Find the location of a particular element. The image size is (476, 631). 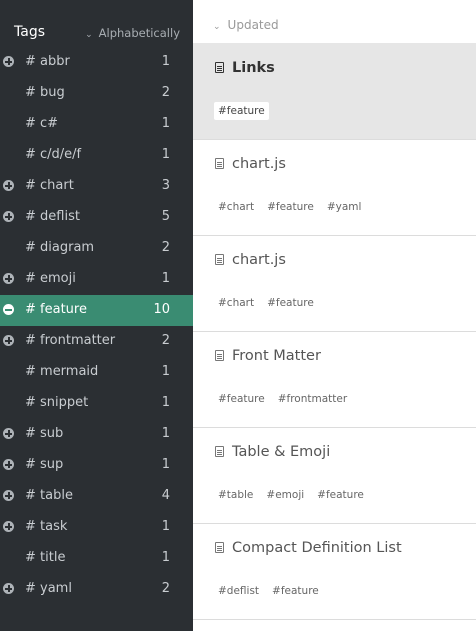

note-title-text: Compact Definition List is located at coordinates (317, 548).